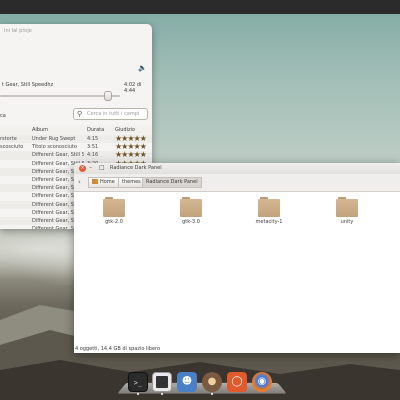 The width and height of the screenshot is (400, 400). Describe the element at coordinates (18, 31) in the screenshot. I see `player-title: Ini Ial proje` at that location.